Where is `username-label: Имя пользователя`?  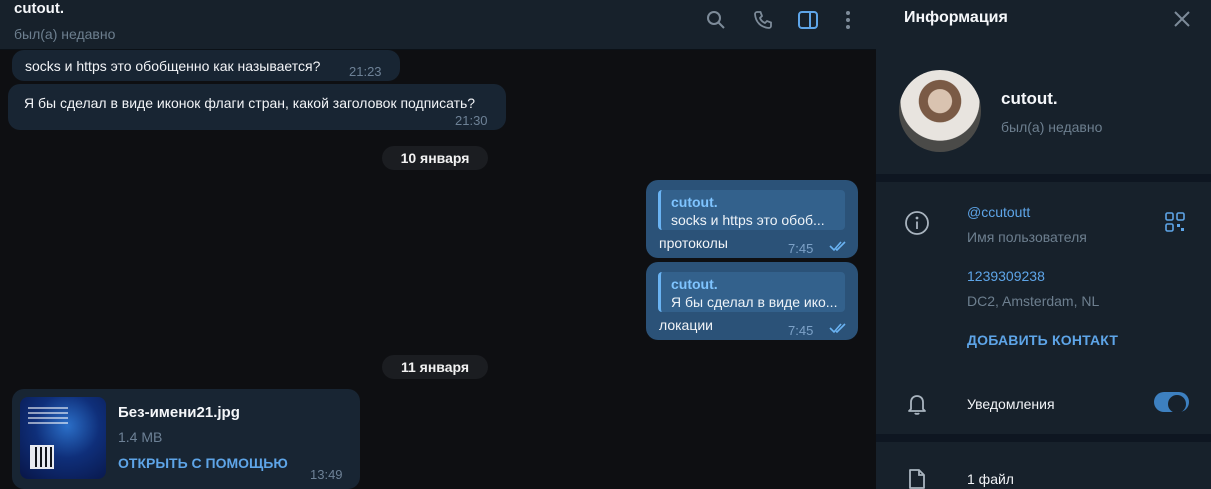
username-label: Имя пользователя is located at coordinates (1027, 237).